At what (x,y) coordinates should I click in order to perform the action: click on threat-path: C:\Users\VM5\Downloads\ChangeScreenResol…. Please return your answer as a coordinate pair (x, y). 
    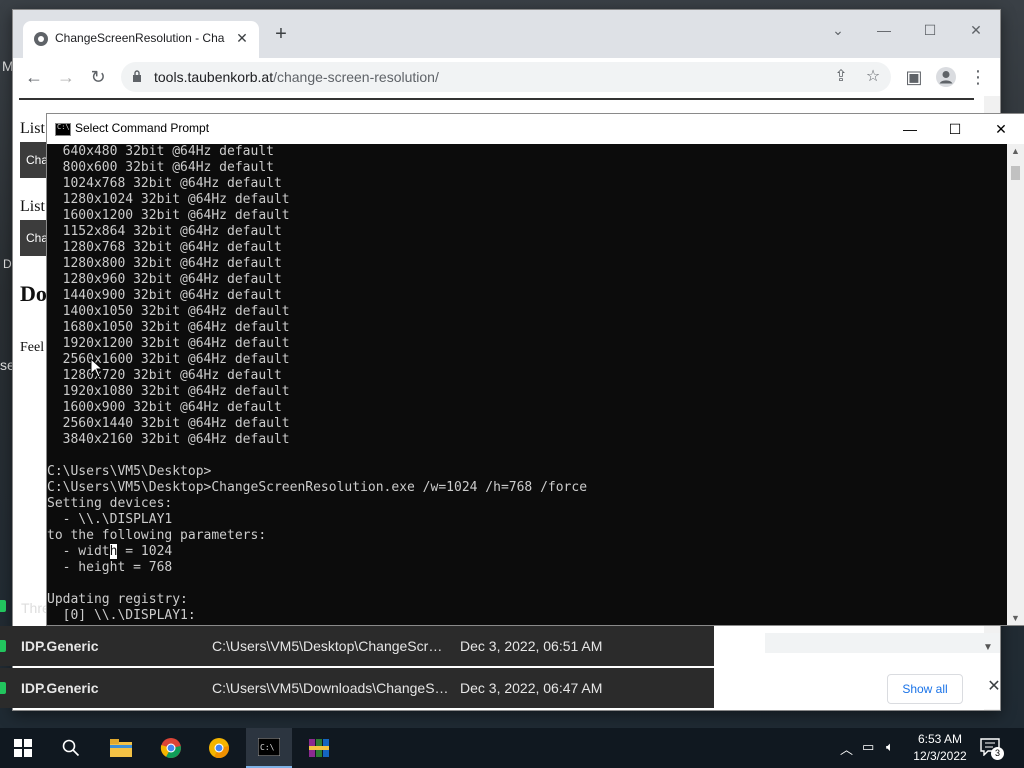
    Looking at the image, I should click on (331, 688).